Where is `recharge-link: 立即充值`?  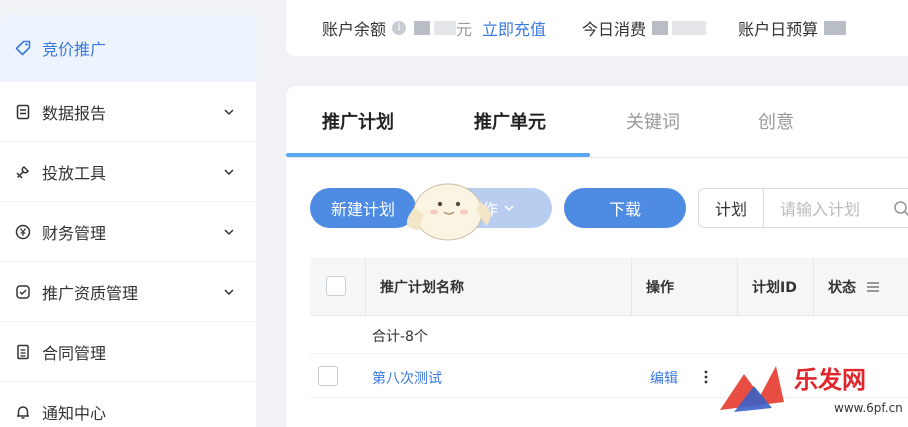
recharge-link: 立即充值 is located at coordinates (514, 28).